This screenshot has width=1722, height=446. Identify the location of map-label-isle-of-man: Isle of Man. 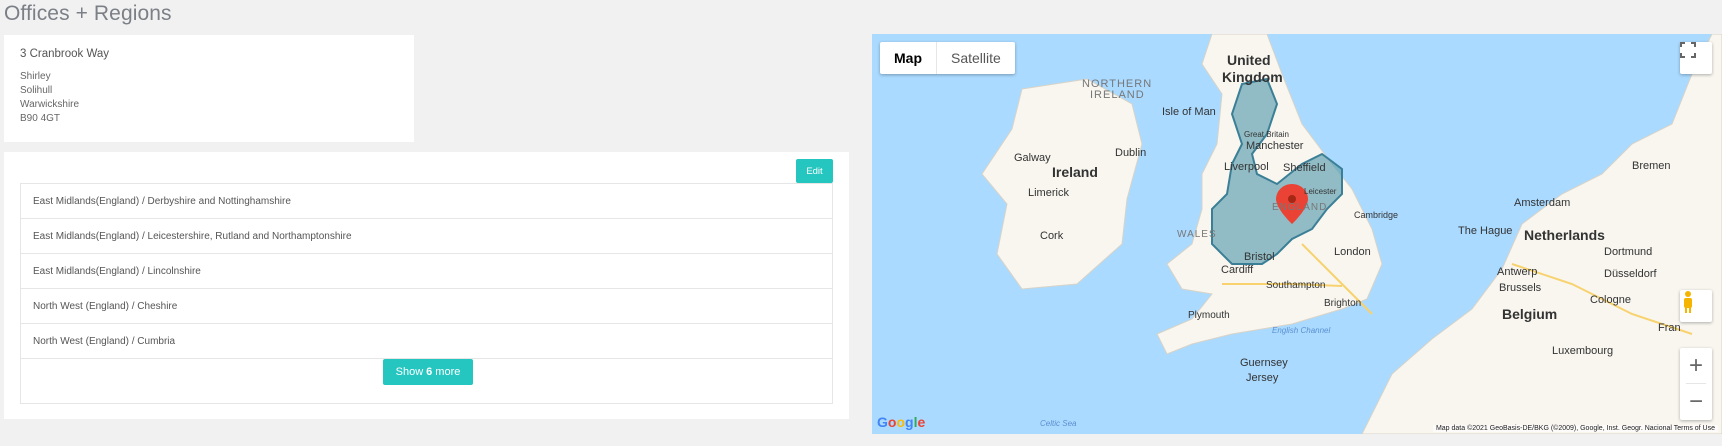
(1189, 112).